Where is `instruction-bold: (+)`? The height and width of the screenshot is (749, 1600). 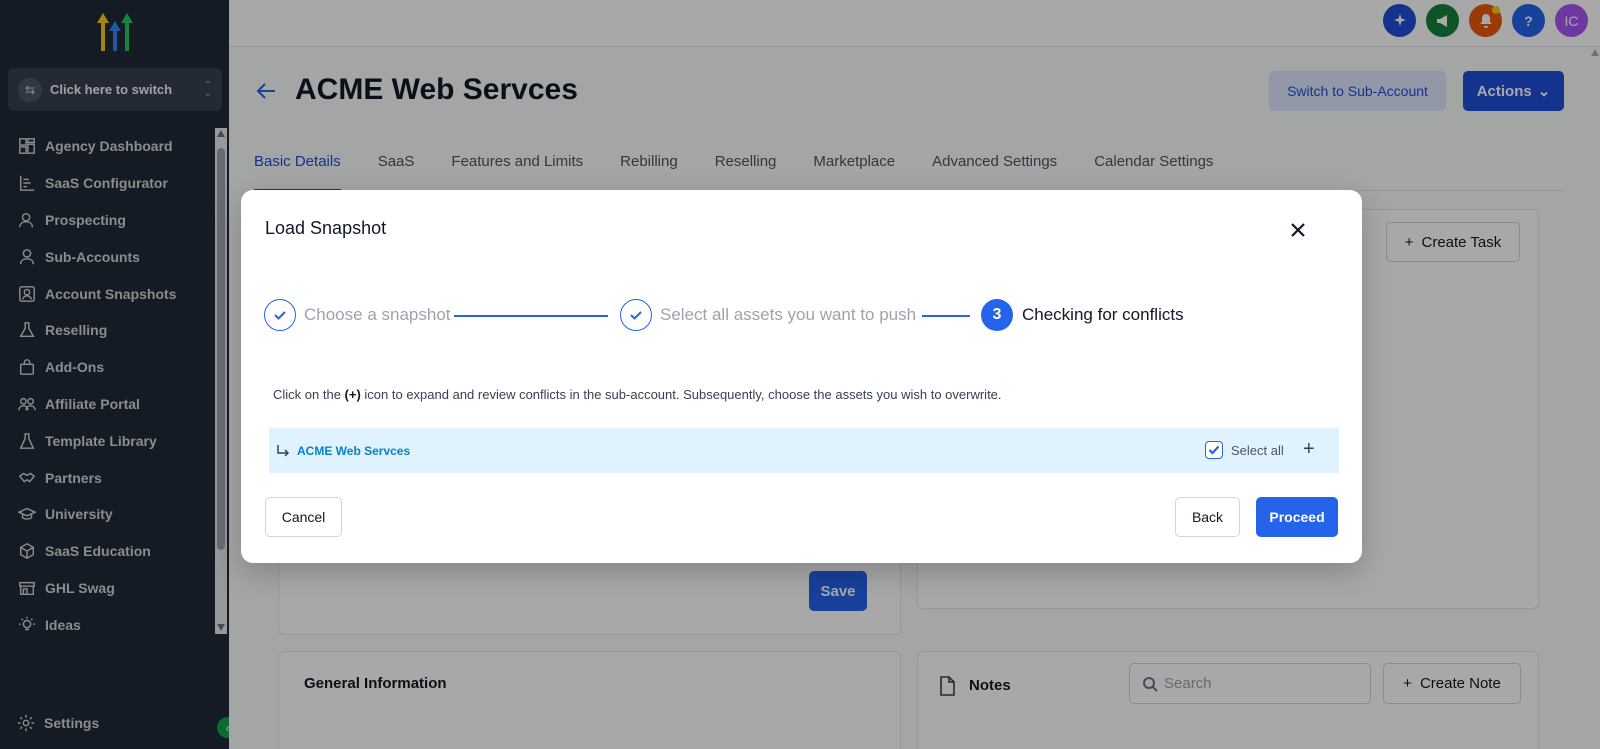
instruction-bold: (+) is located at coordinates (352, 394).